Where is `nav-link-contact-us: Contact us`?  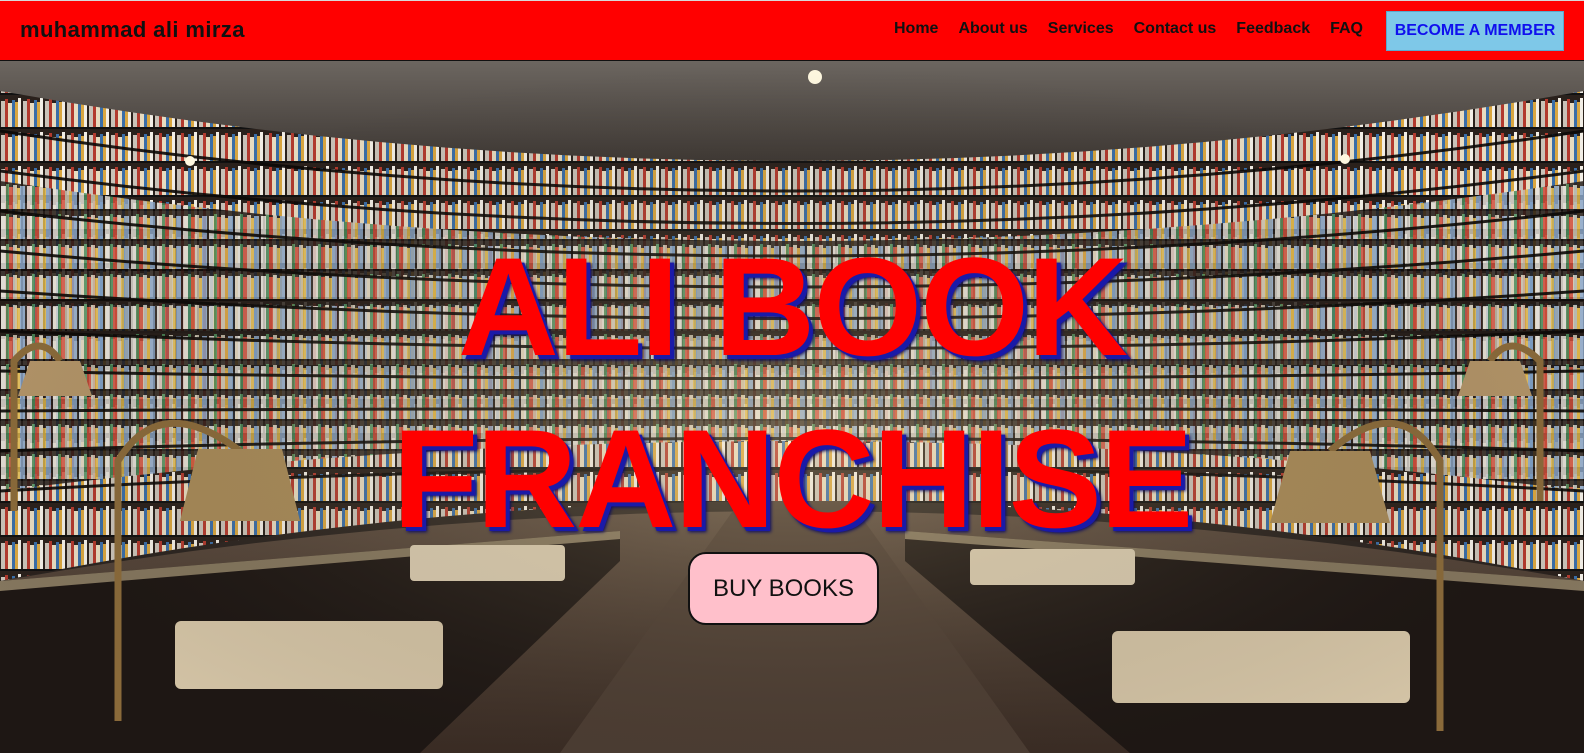 nav-link-contact-us: Contact us is located at coordinates (1175, 29).